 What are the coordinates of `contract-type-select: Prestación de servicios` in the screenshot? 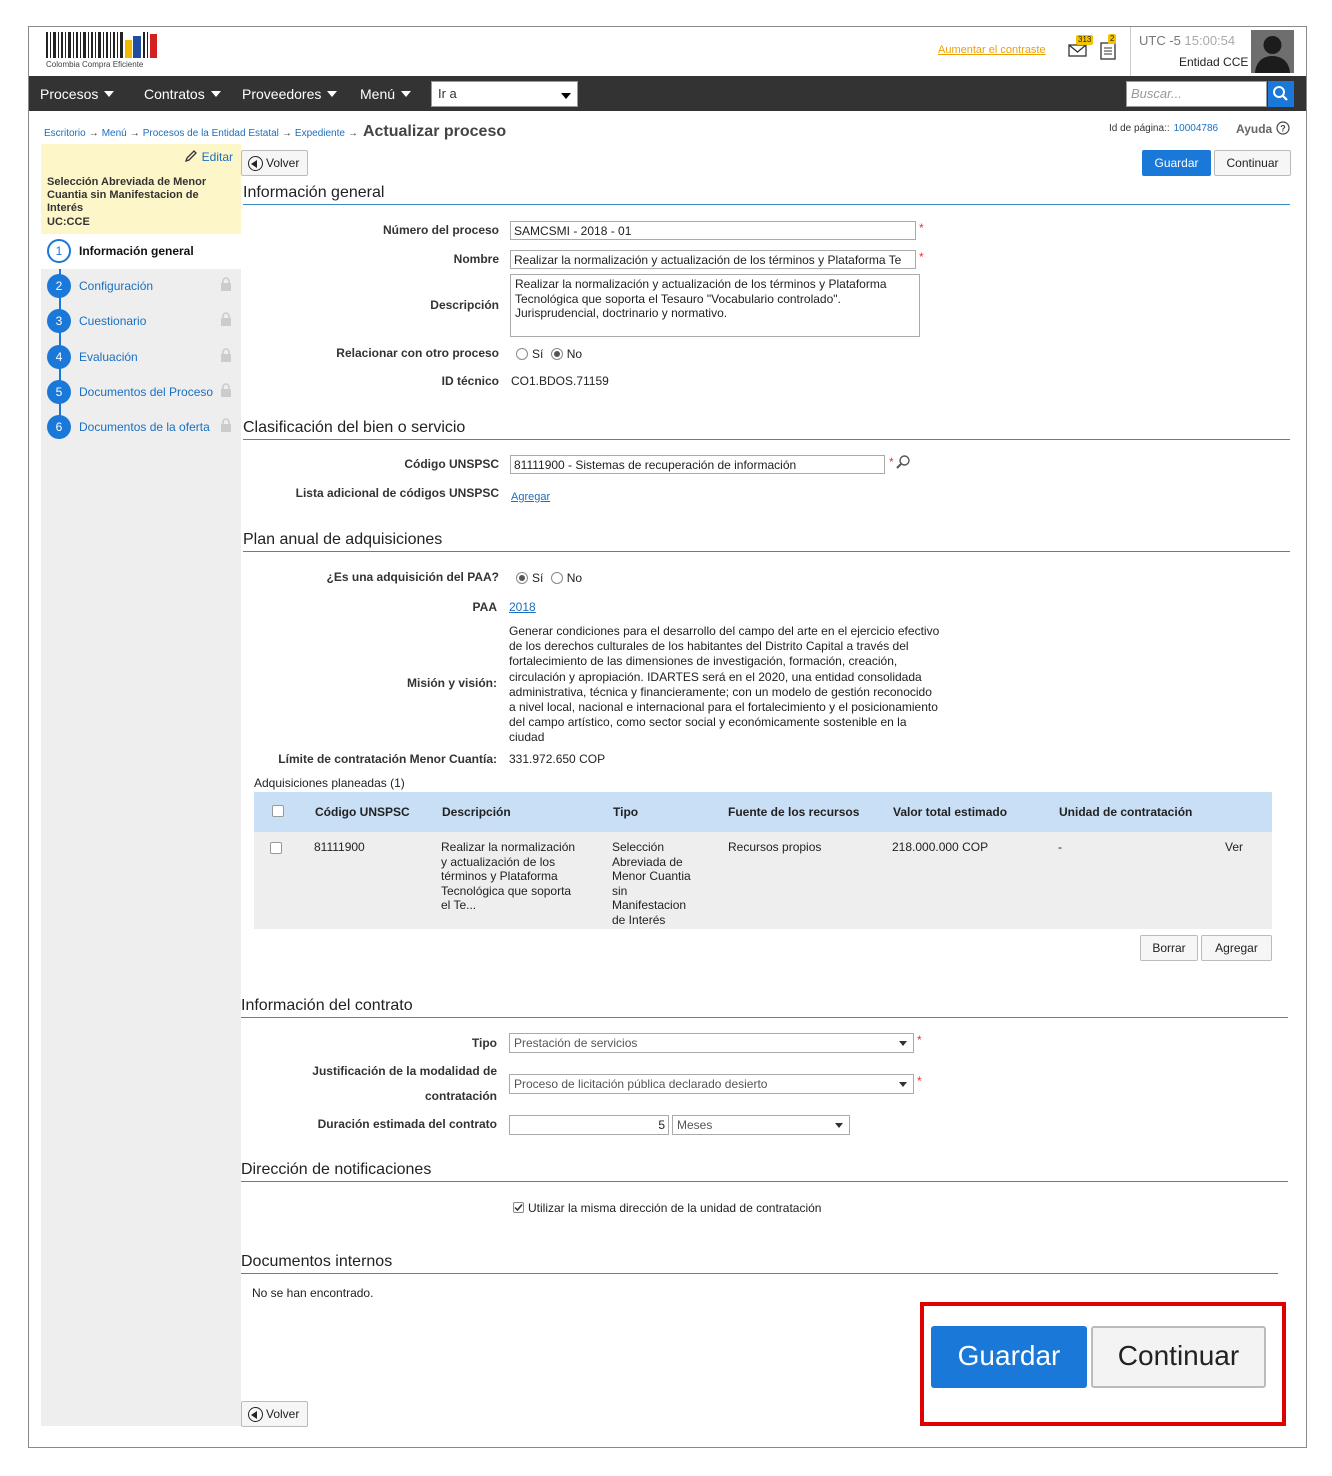 It's located at (711, 1043).